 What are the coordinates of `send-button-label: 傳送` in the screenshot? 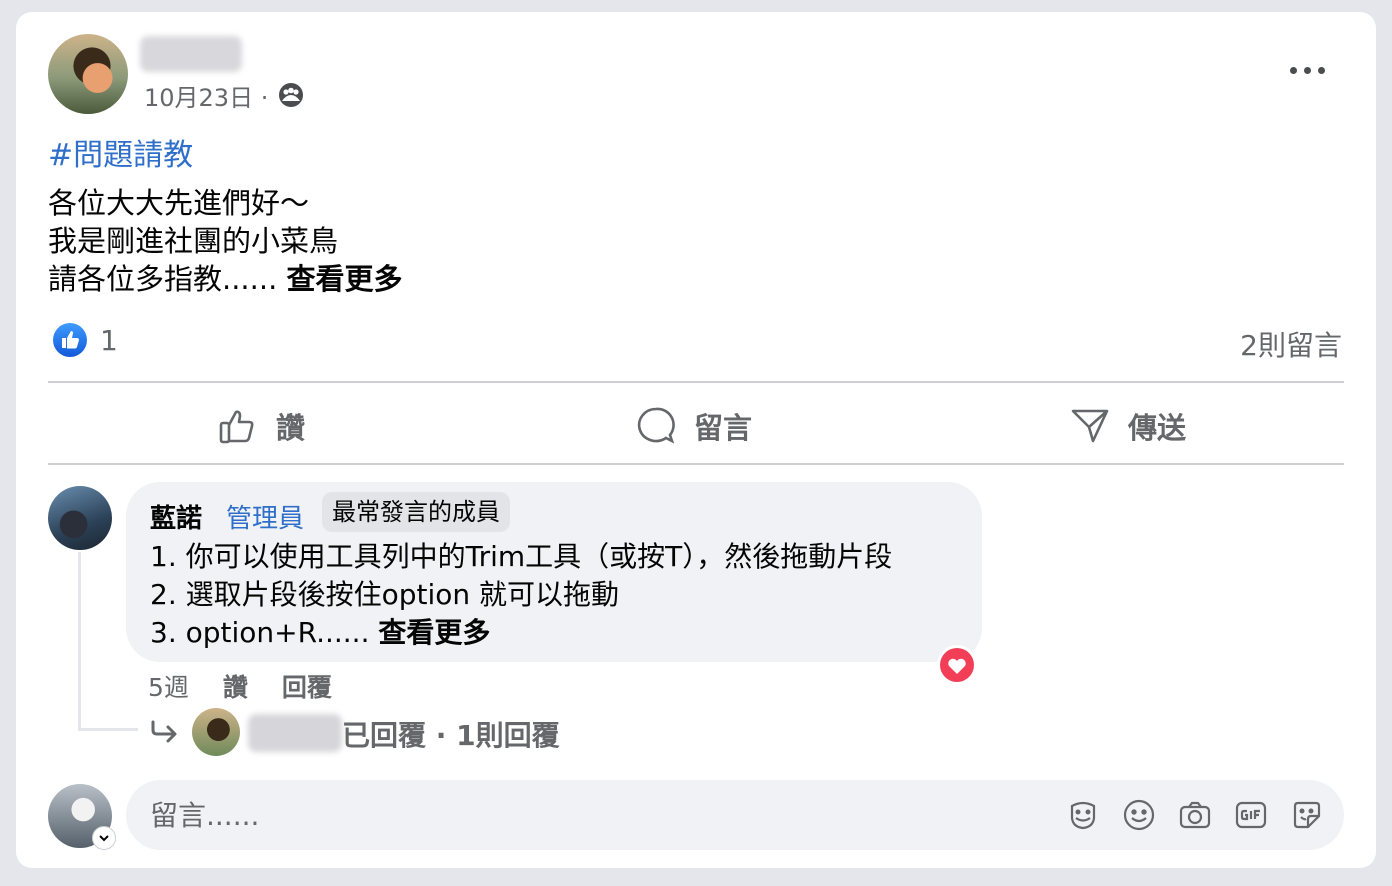 It's located at (1157, 428).